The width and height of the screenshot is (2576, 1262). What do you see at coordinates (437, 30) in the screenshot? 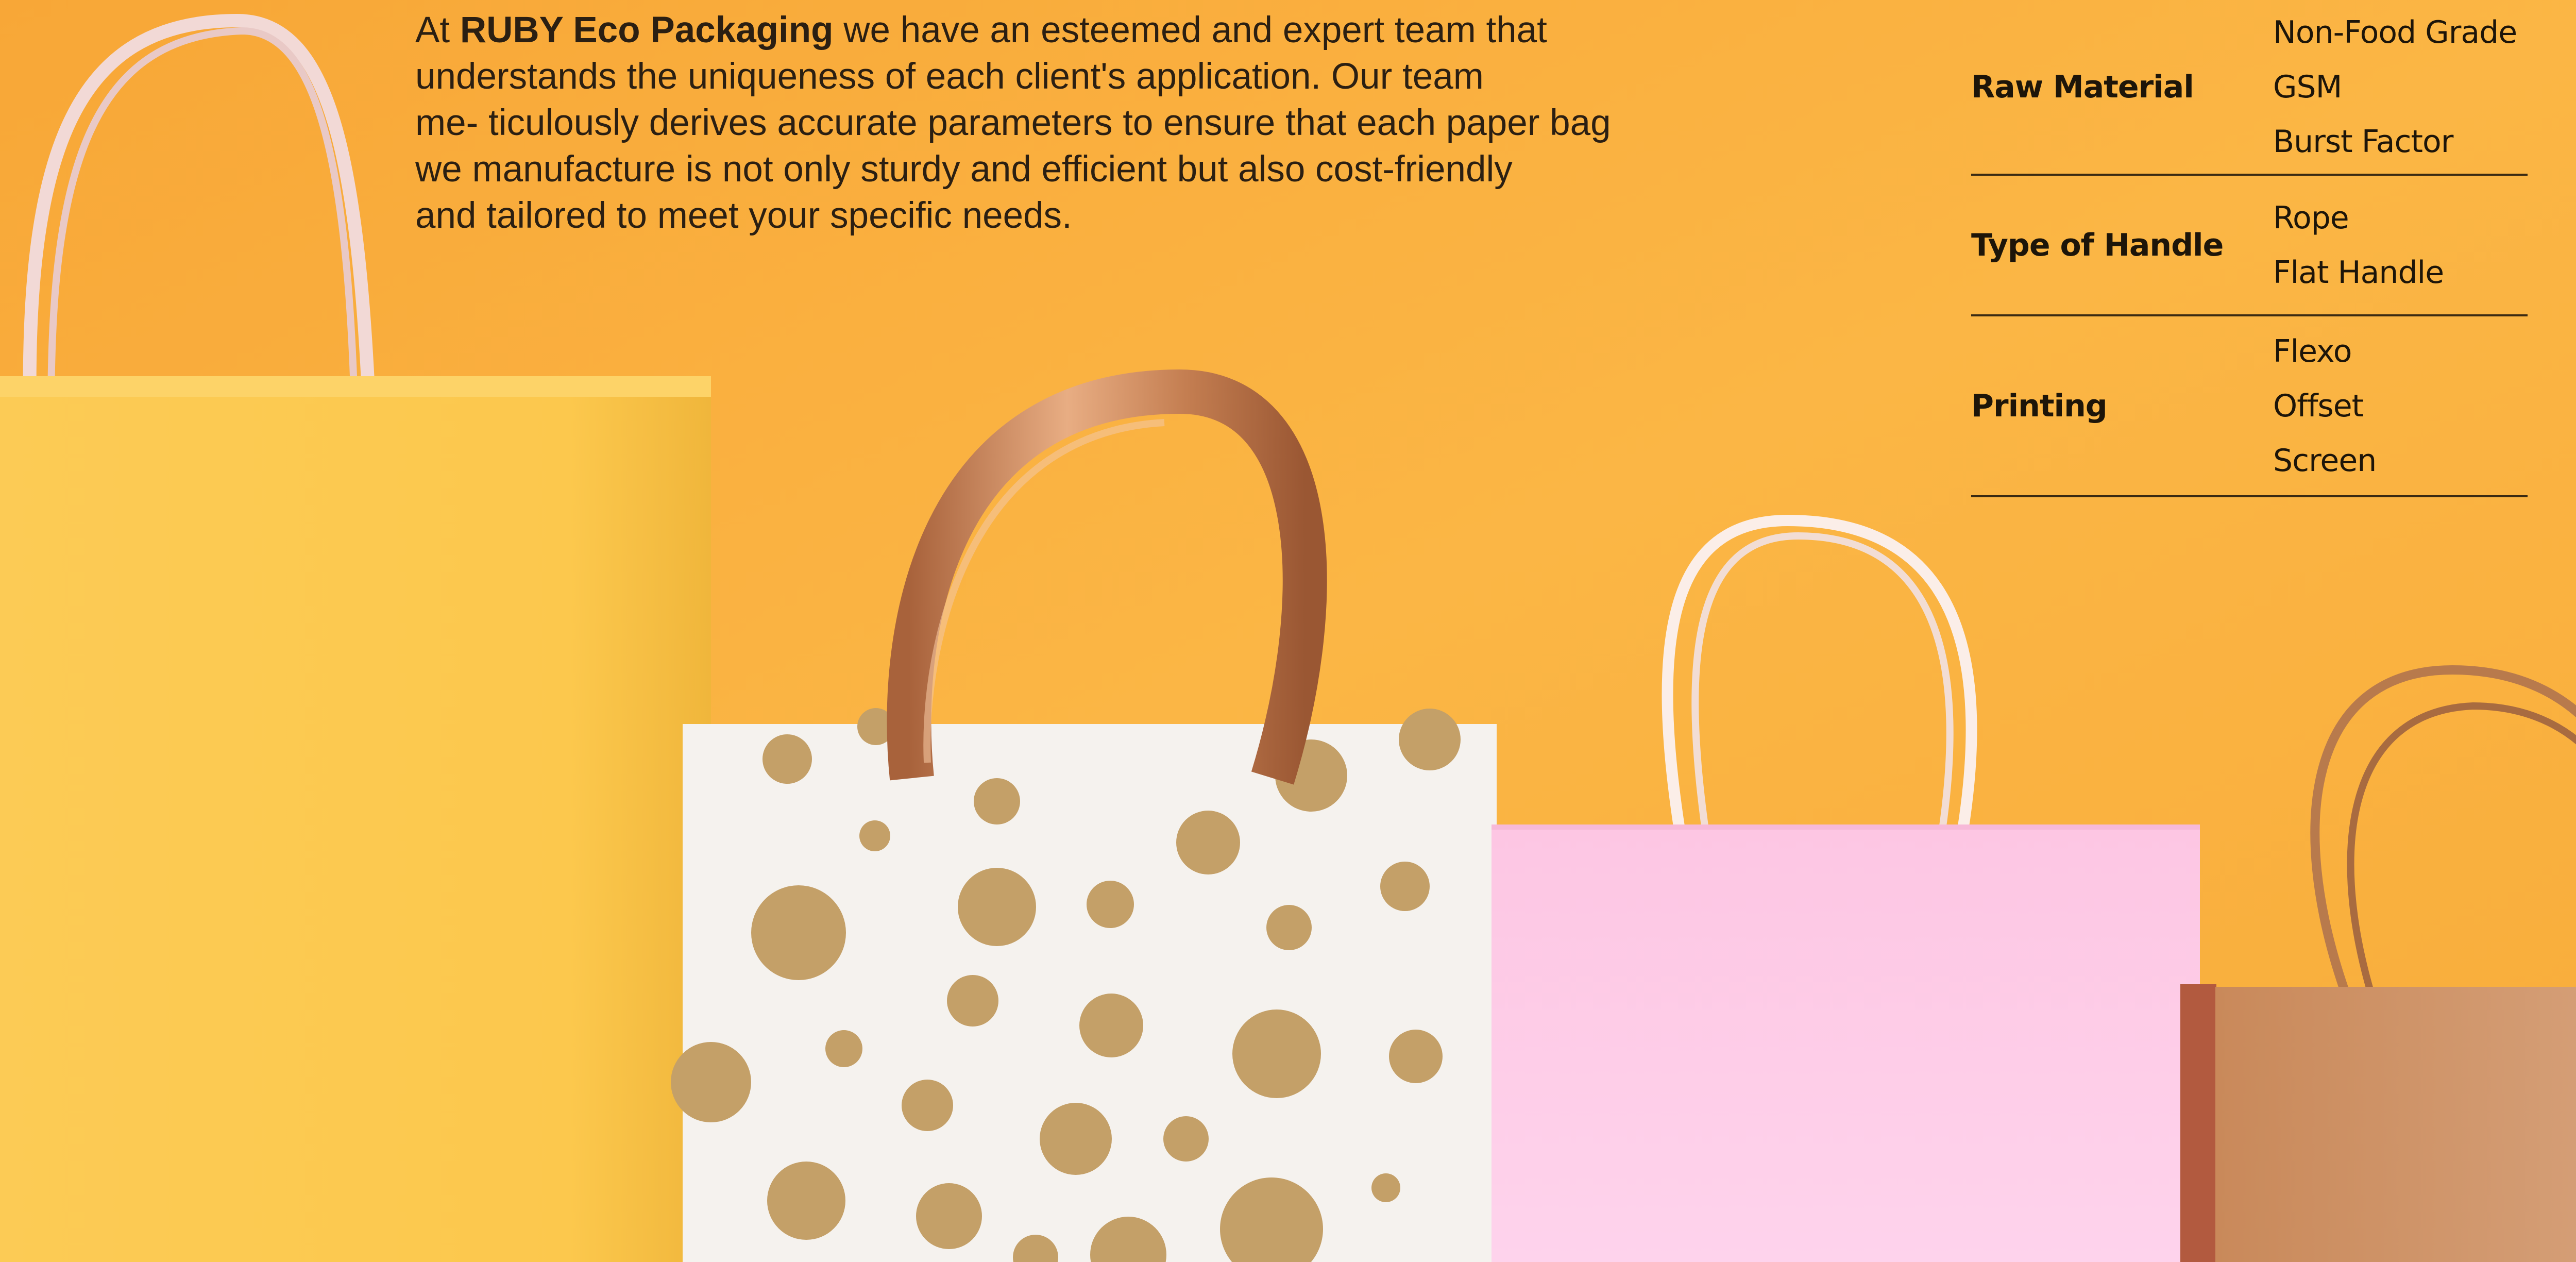
I see `intro-prefix: At` at bounding box center [437, 30].